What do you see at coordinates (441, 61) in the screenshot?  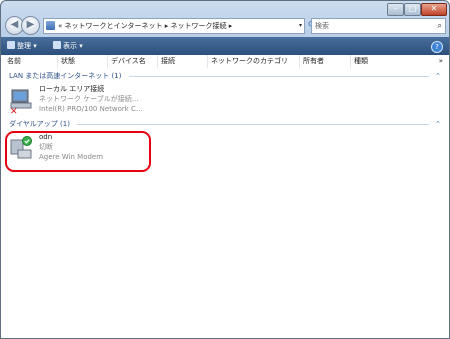 I see `more-columns-icon: »` at bounding box center [441, 61].